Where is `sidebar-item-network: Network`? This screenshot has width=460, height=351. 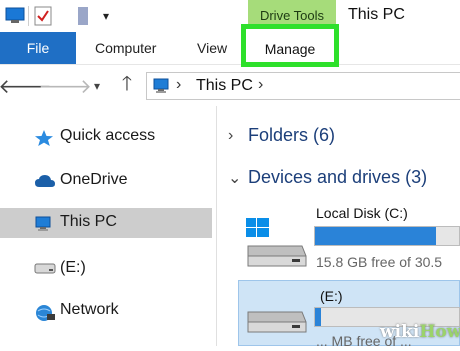
sidebar-item-network: Network is located at coordinates (106, 311).